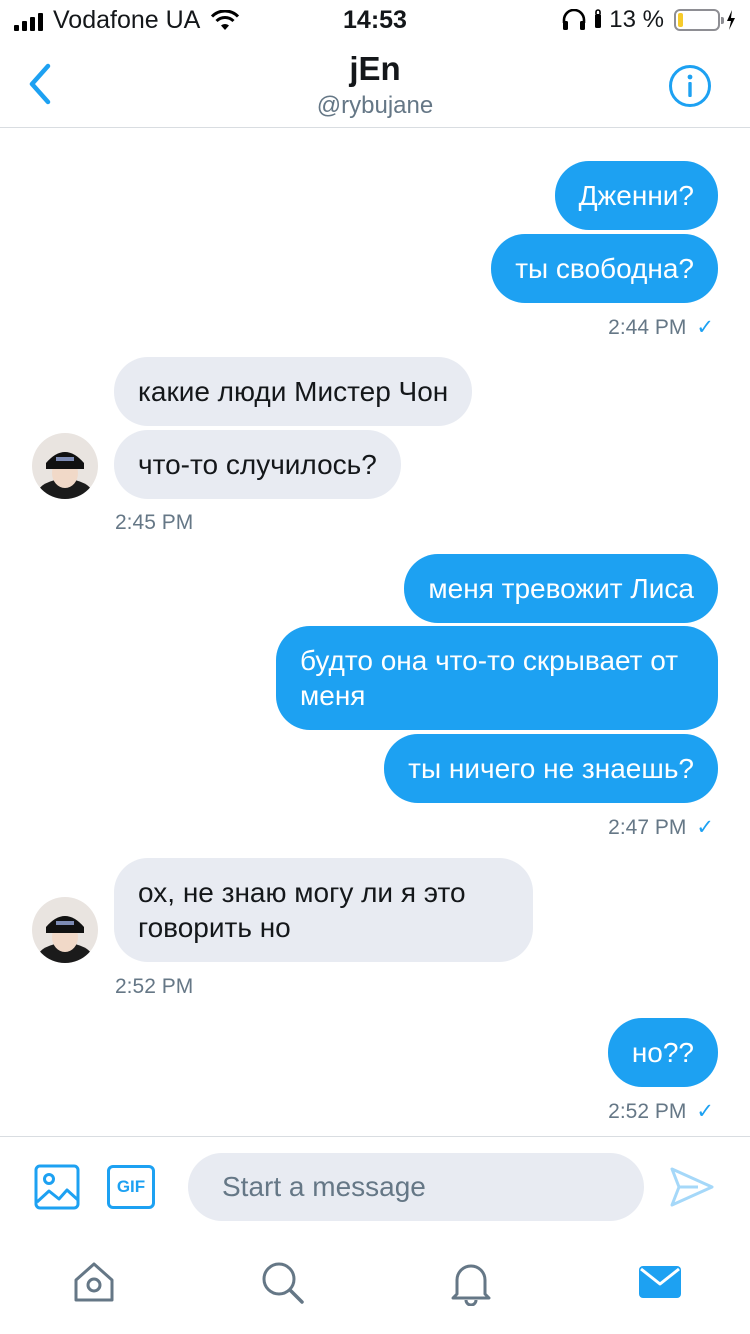  What do you see at coordinates (680, 20) in the screenshot?
I see `battery-level` at bounding box center [680, 20].